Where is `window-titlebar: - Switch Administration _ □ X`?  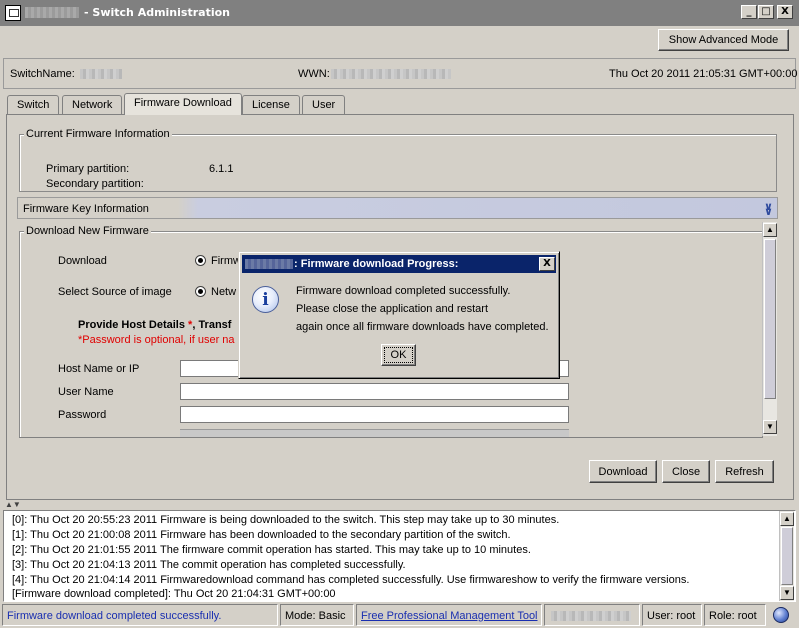 window-titlebar: - Switch Administration _ □ X is located at coordinates (399, 13).